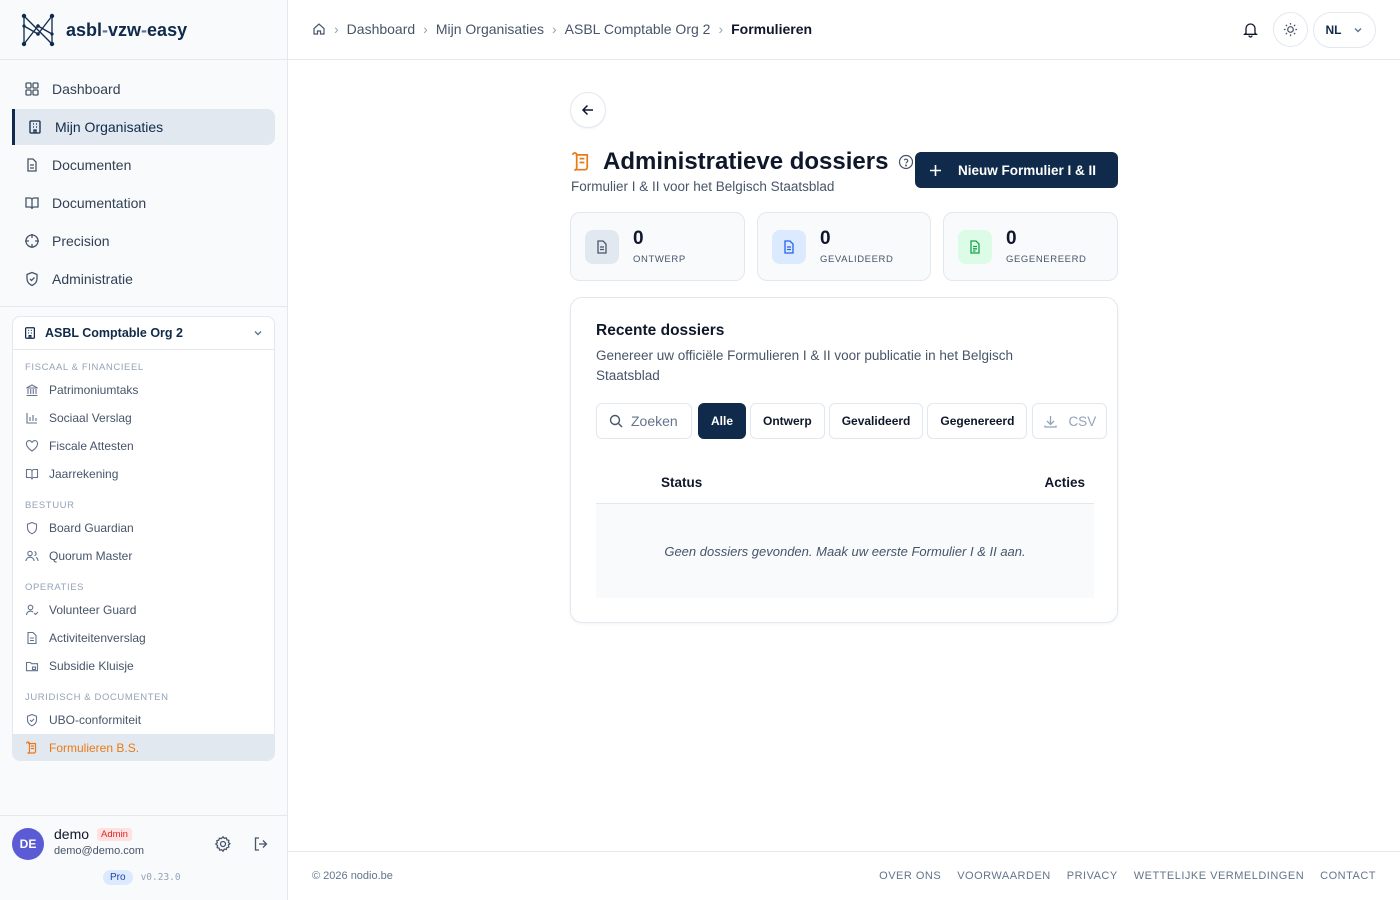  I want to click on shield-icon, so click(32, 528).